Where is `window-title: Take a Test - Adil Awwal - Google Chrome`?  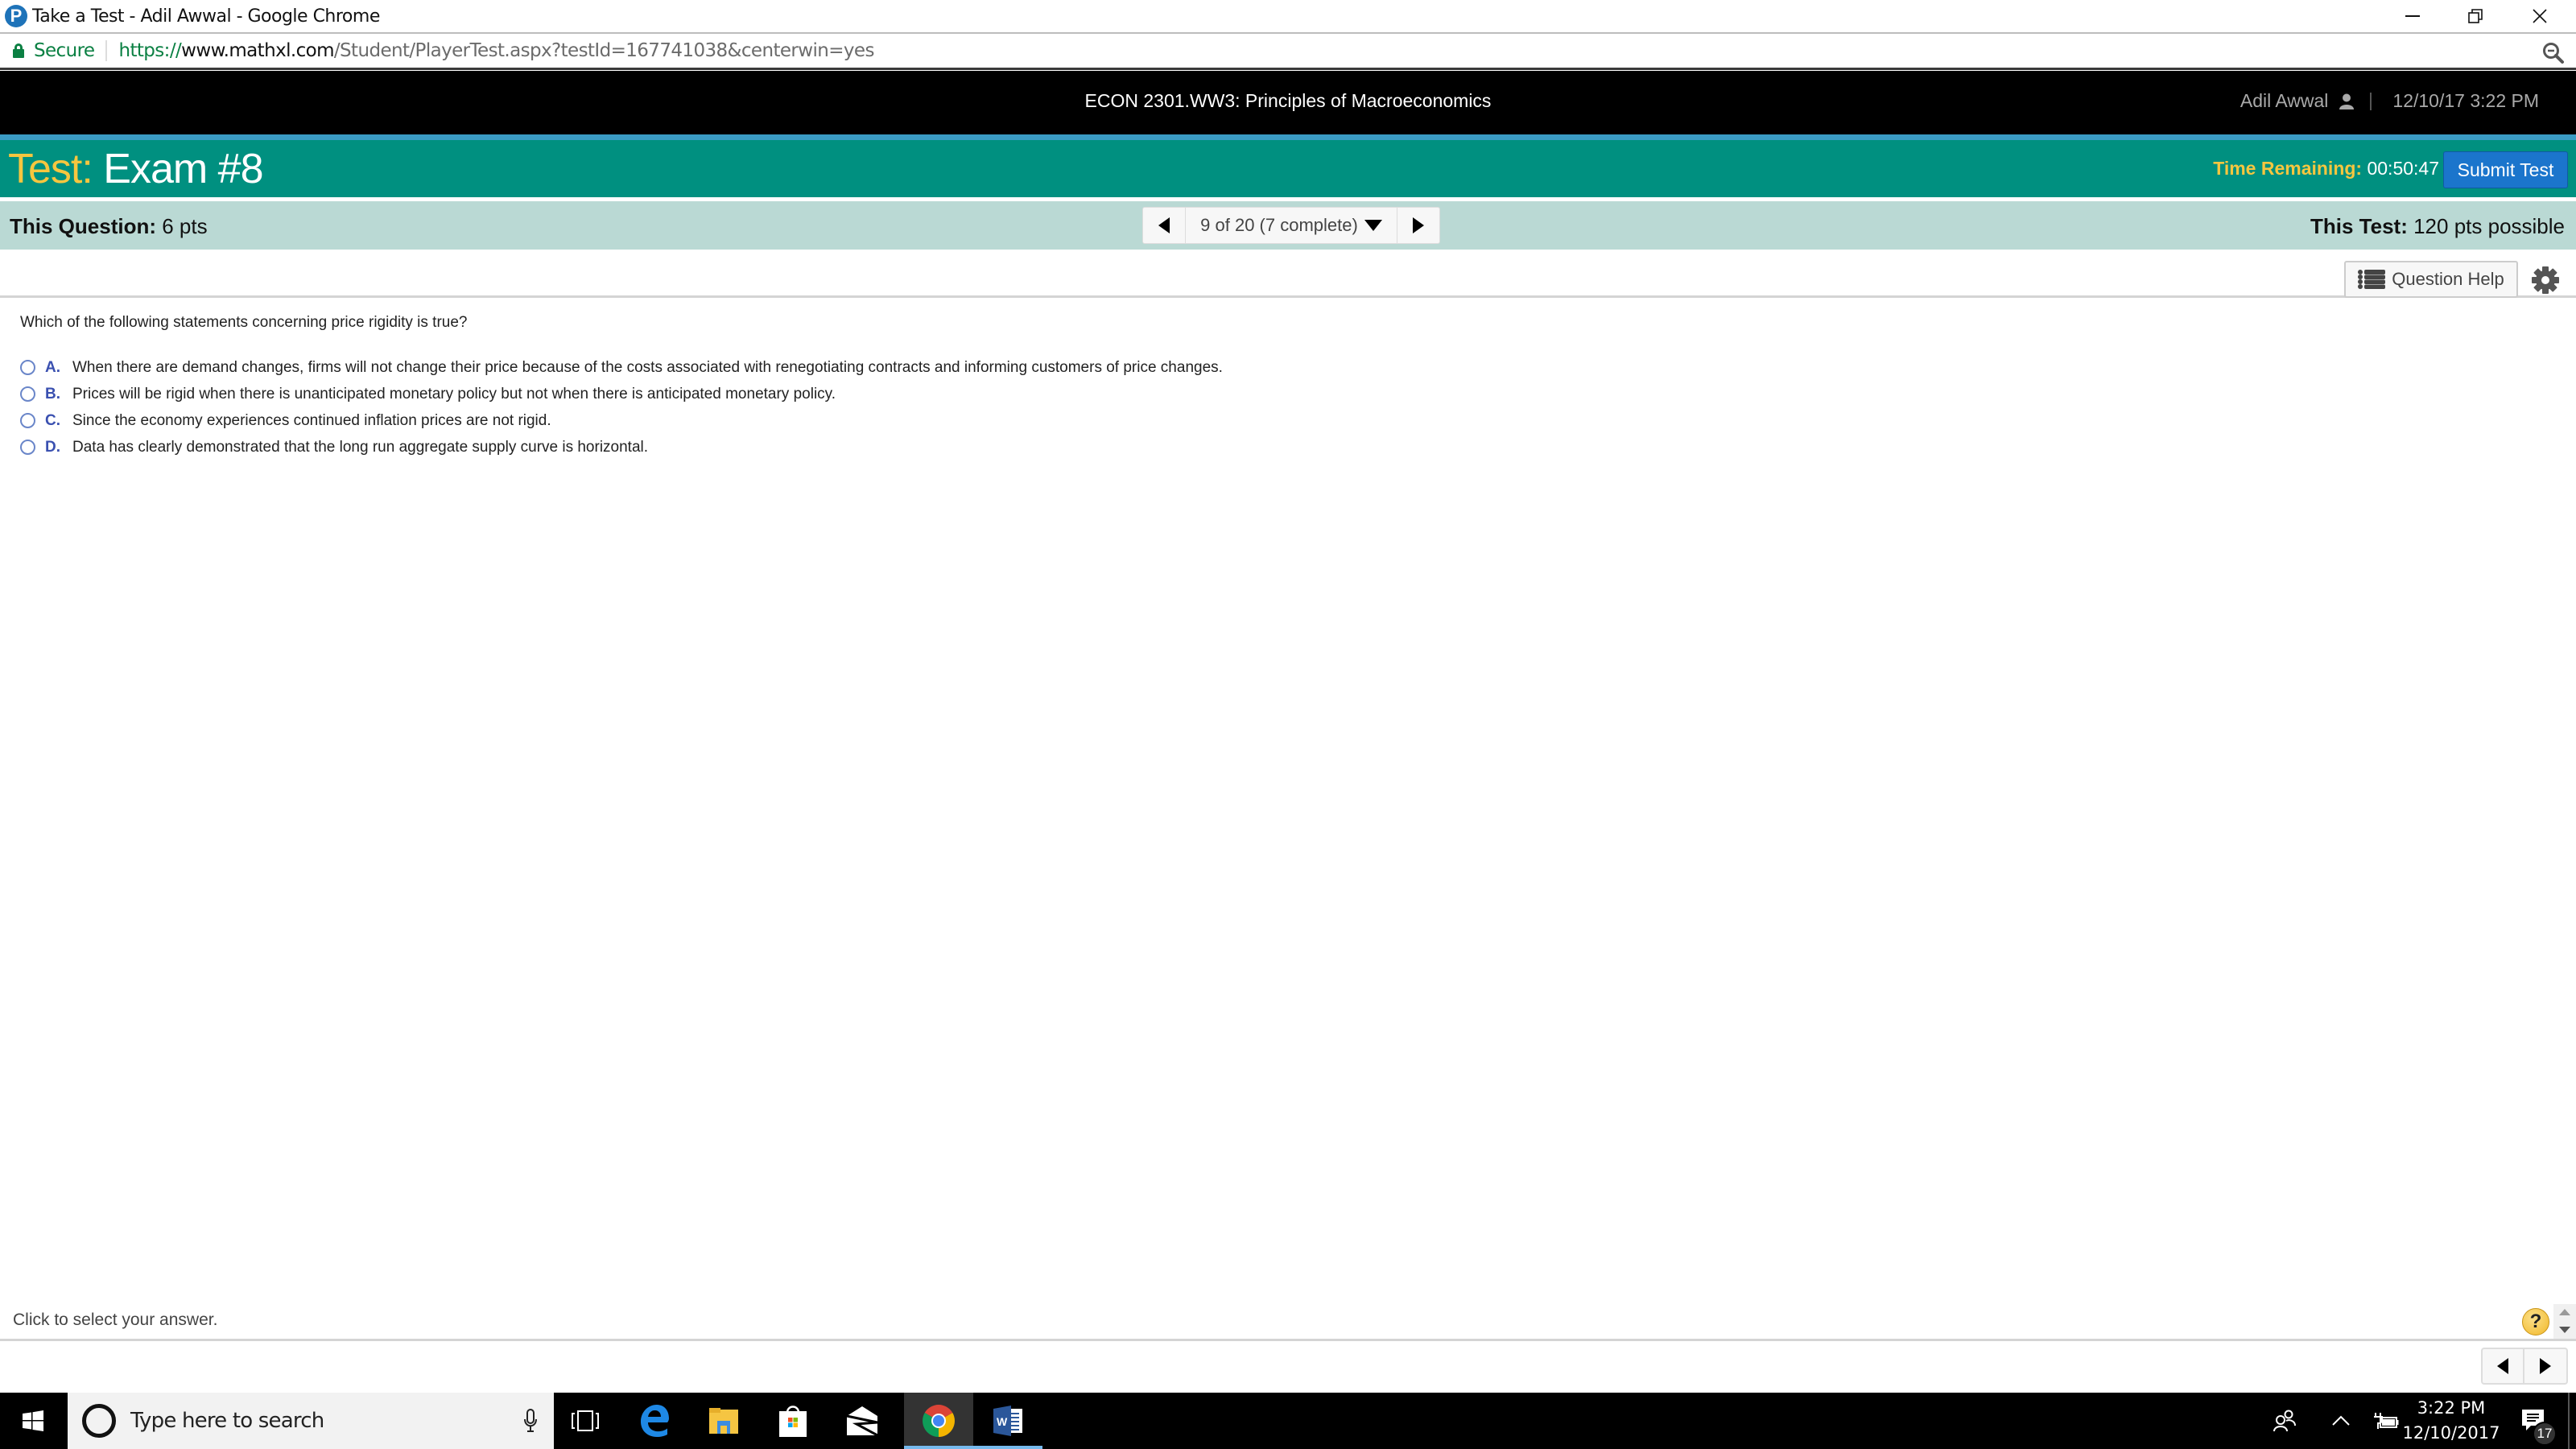
window-title: Take a Test - Adil Awwal - Google Chrome is located at coordinates (206, 16).